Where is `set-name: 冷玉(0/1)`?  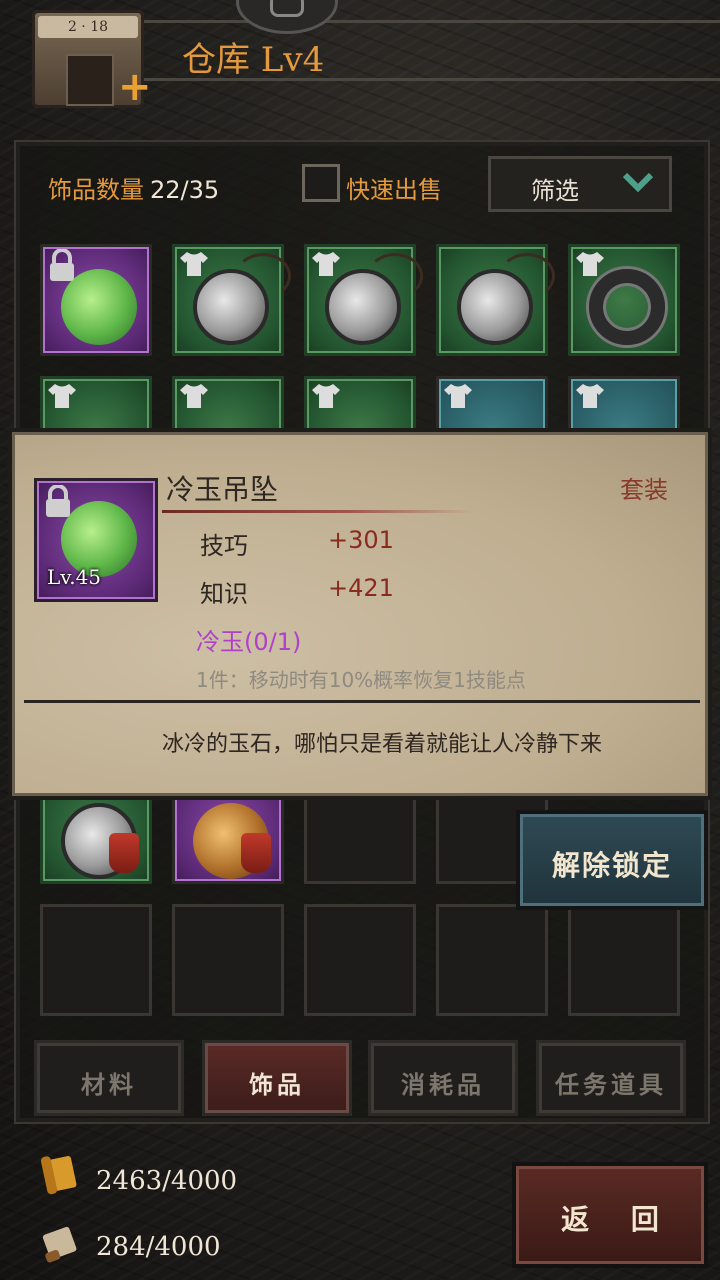
set-name: 冷玉(0/1) is located at coordinates (249, 642).